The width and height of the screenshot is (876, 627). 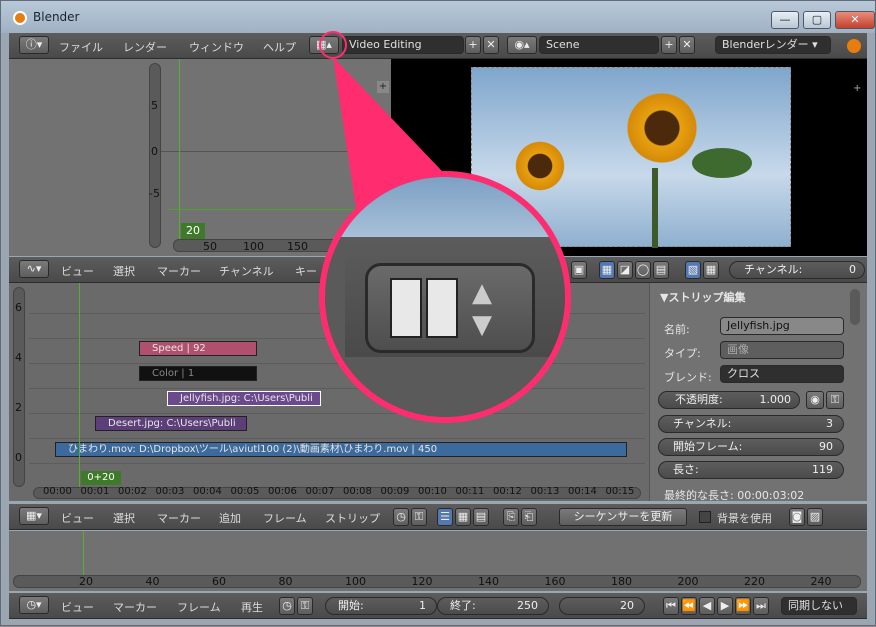 What do you see at coordinates (482, 325) in the screenshot?
I see `zoomed-down-arrow-icon: ▼` at bounding box center [482, 325].